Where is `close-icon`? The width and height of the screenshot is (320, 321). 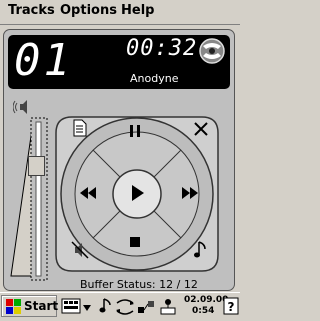 close-icon is located at coordinates (201, 129).